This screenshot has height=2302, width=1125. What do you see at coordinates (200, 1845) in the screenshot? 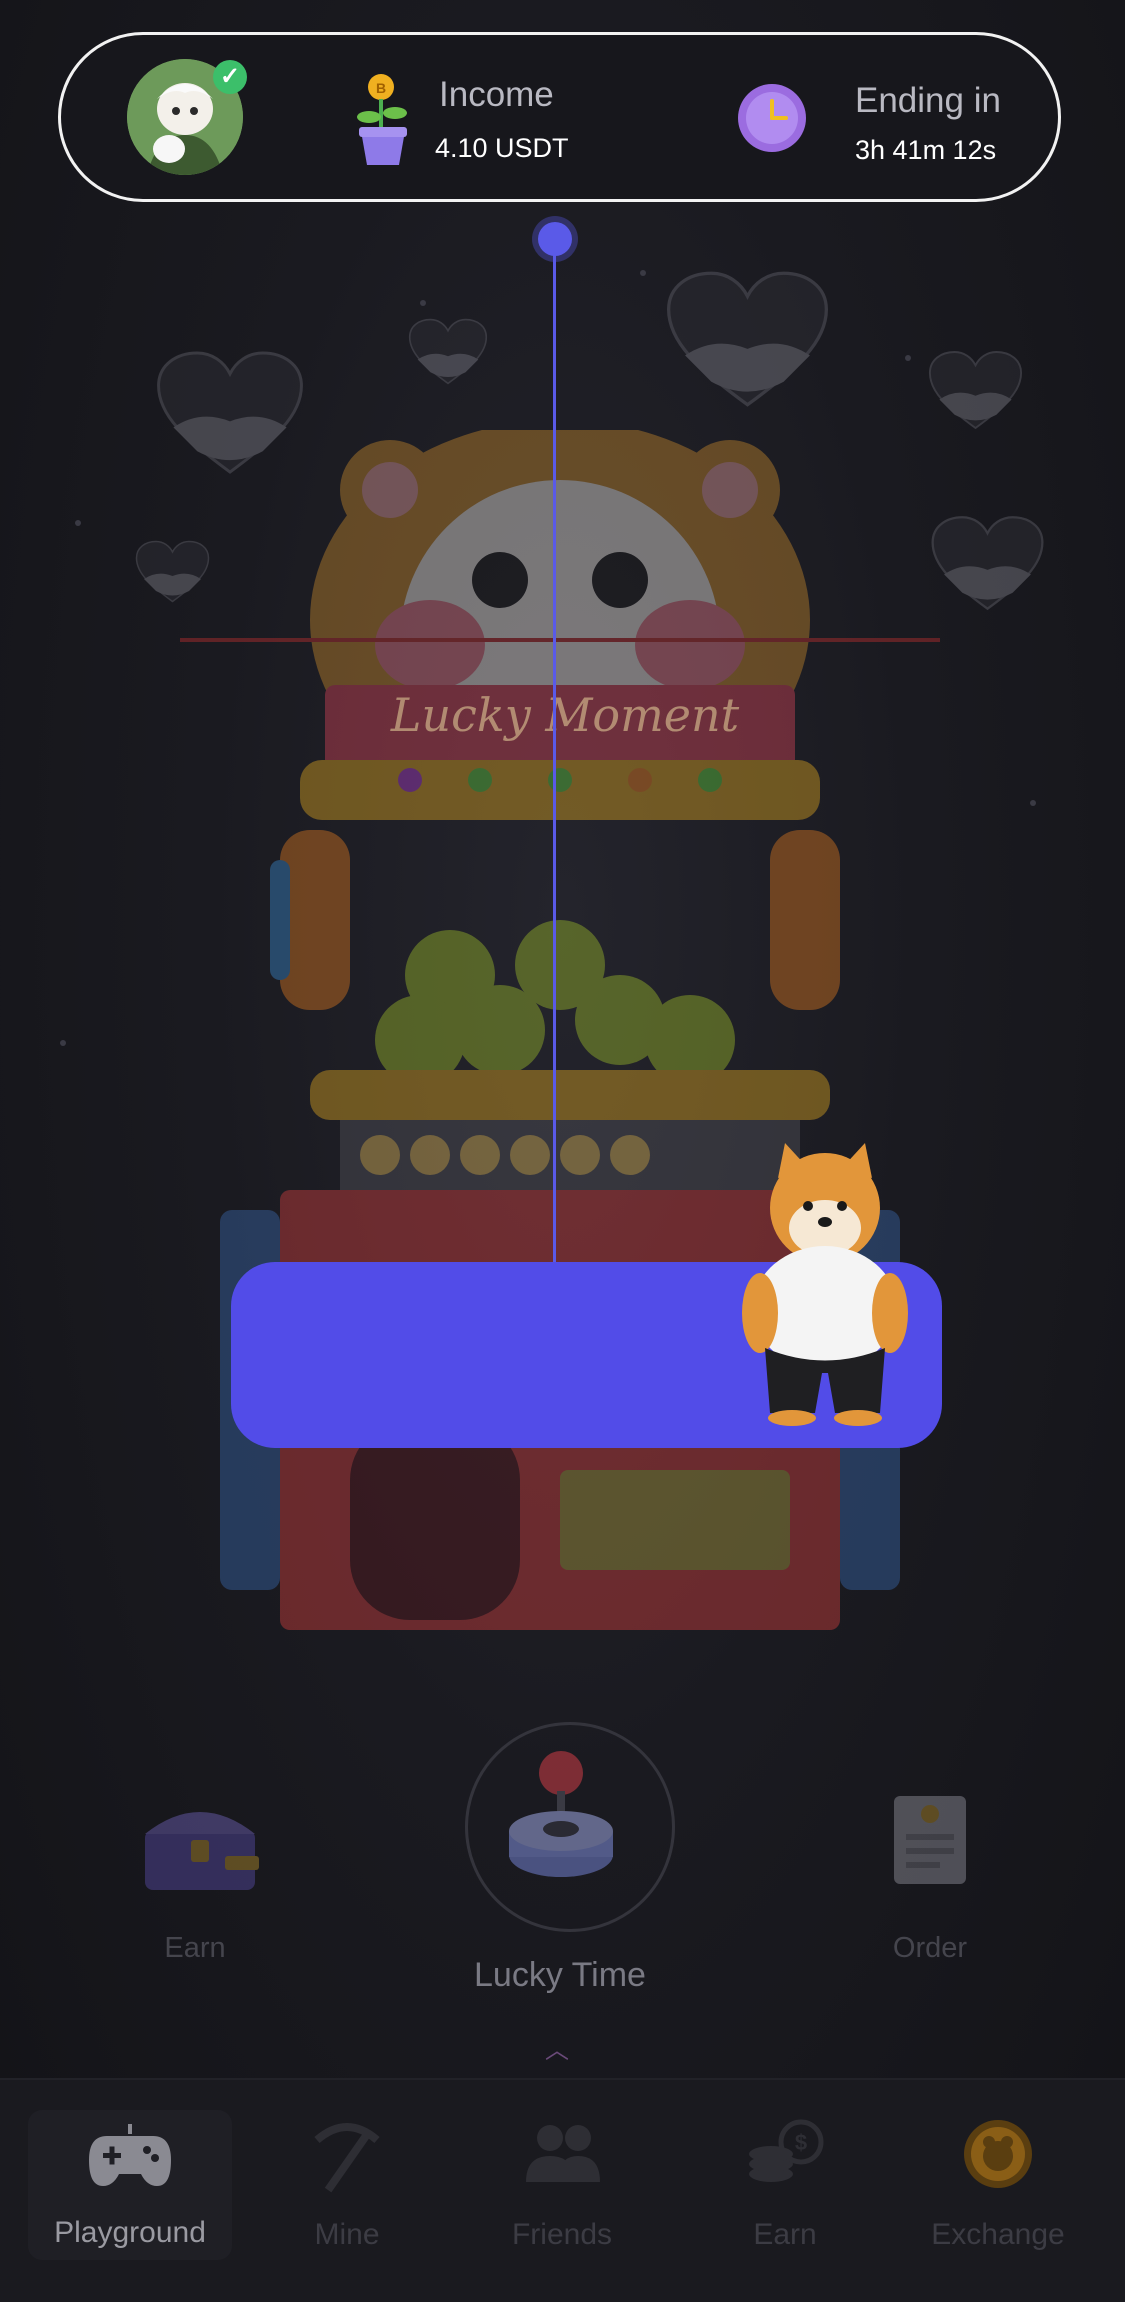
I see `treasure-chest-icon` at bounding box center [200, 1845].